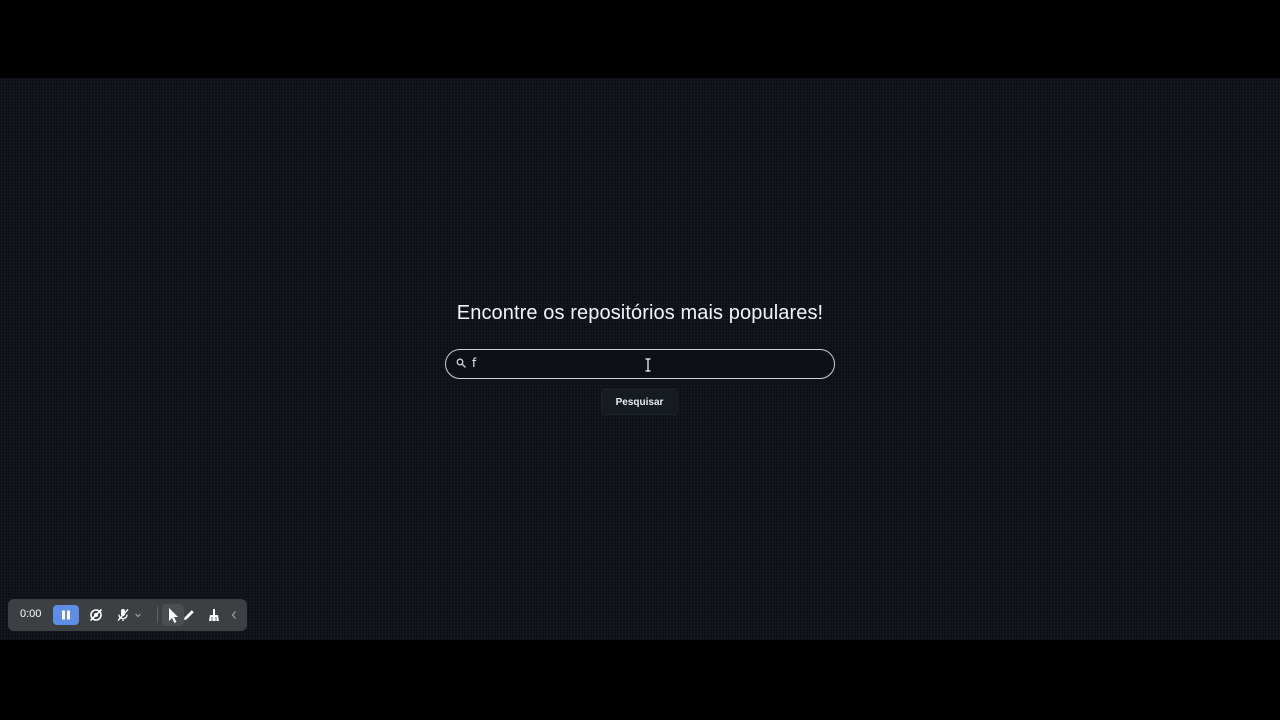  I want to click on pause-button, so click(66, 615).